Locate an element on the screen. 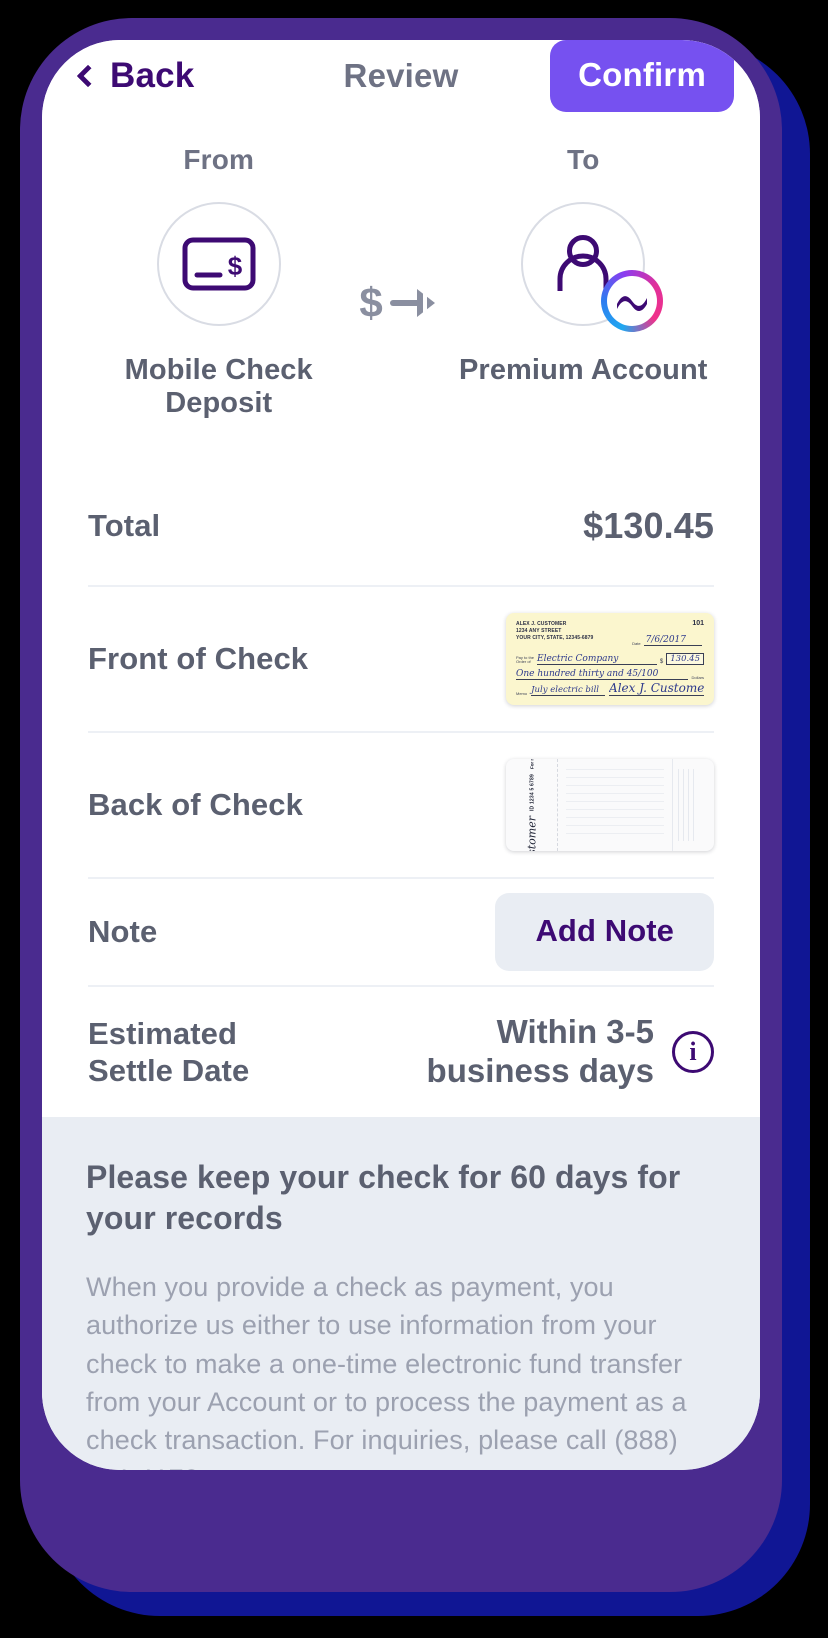  check-front-pay-label: Pay to the Order of is located at coordinates (525, 659).